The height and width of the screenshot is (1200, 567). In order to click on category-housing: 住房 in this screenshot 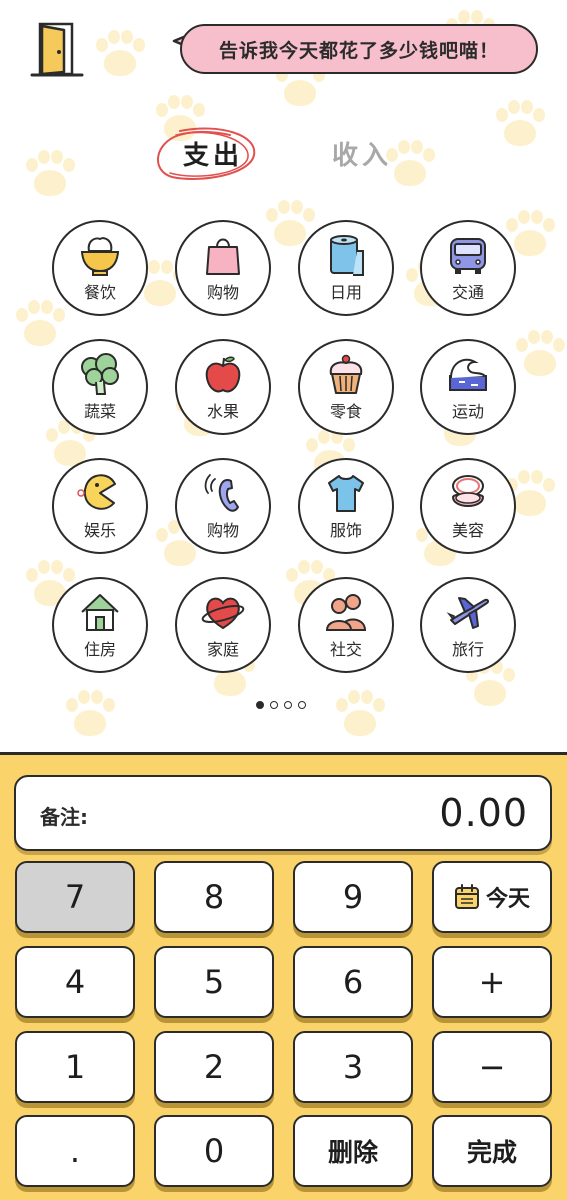, I will do `click(100, 625)`.